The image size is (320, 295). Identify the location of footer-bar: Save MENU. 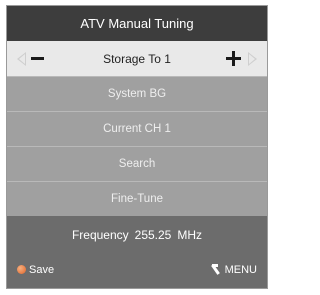
(137, 270).